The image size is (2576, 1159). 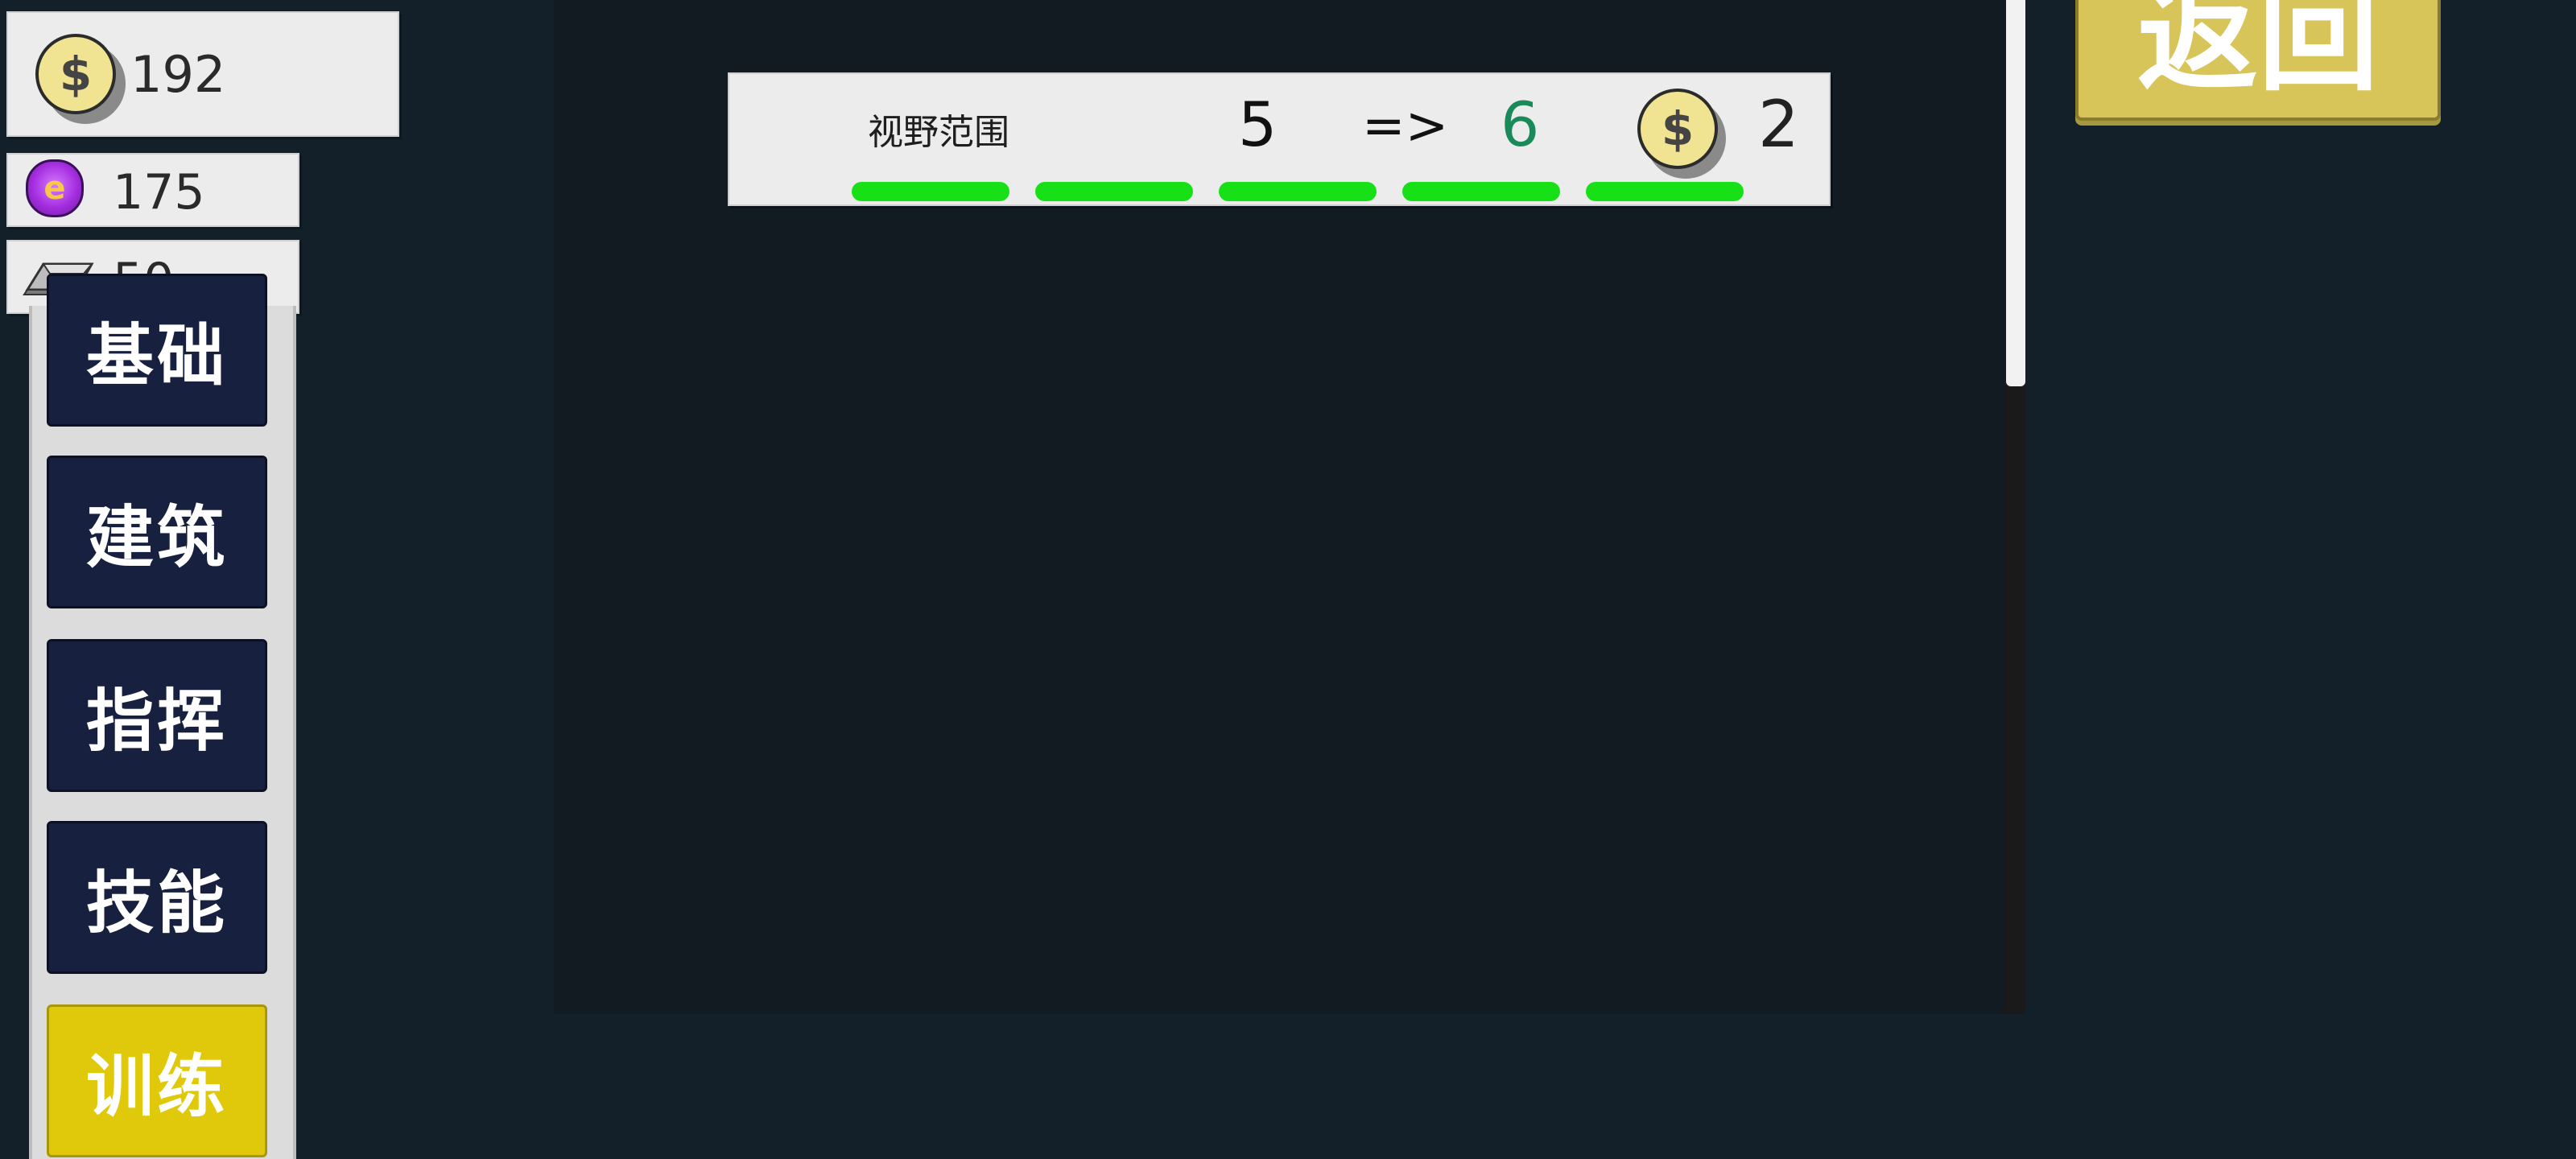 I want to click on gem-resource-box: e 175, so click(x=152, y=190).